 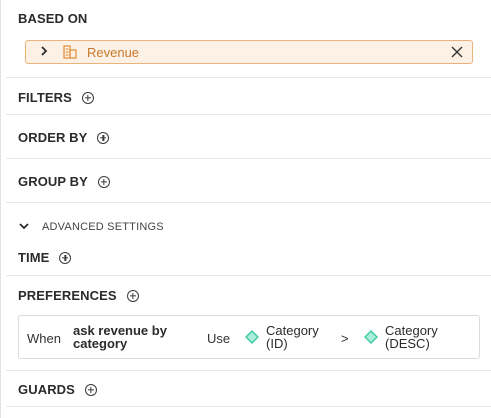 I want to click on add-group-by-plus-icon, so click(x=103, y=181).